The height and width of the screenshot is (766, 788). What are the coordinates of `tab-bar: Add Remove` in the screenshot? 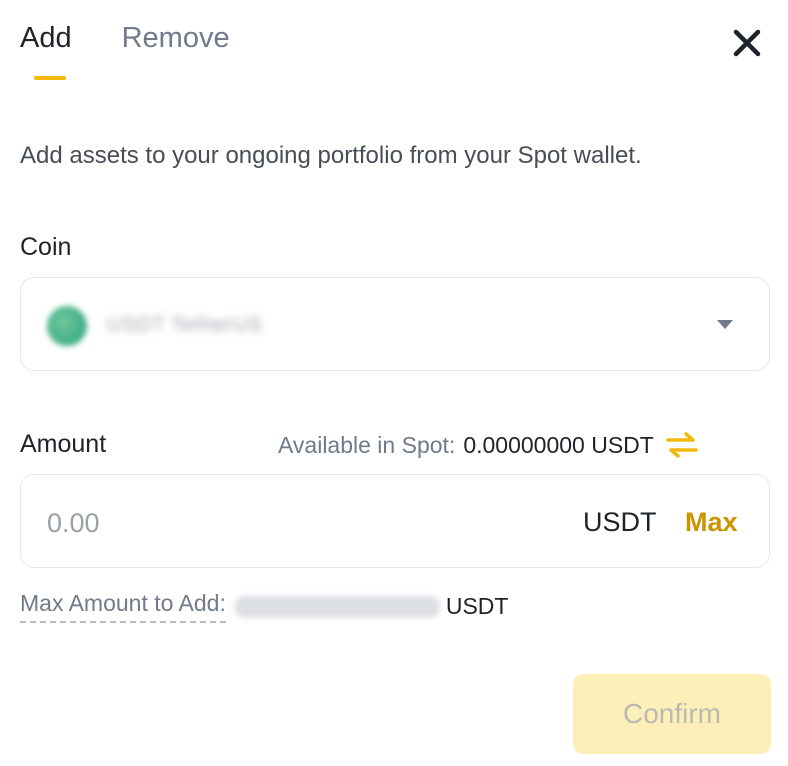 It's located at (125, 52).